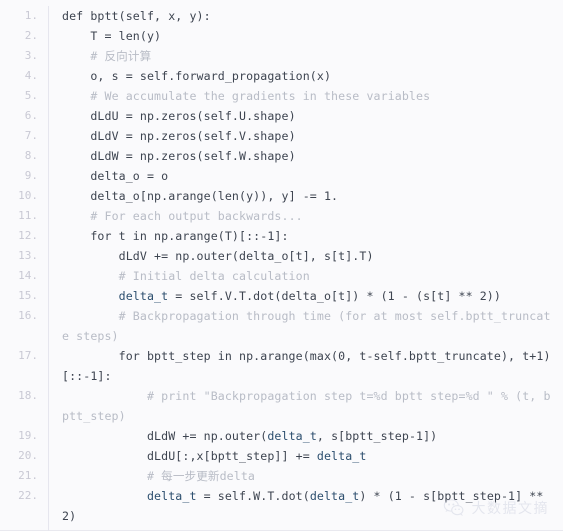 The height and width of the screenshot is (531, 563). I want to click on line-number: 4., so click(31, 75).